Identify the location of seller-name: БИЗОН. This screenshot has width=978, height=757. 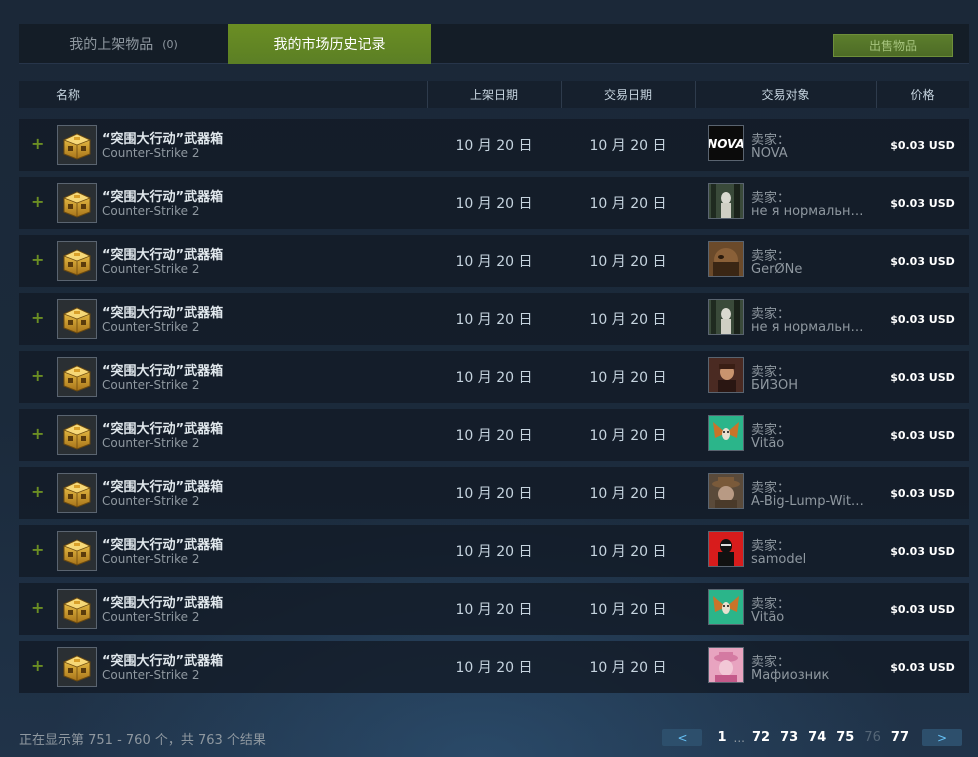
(774, 385).